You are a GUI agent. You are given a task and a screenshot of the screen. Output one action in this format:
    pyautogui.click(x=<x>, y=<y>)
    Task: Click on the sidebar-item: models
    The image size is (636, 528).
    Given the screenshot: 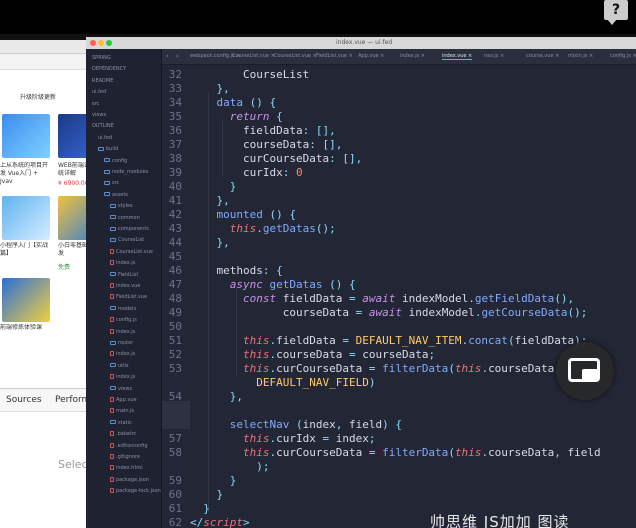 What is the action you would take?
    pyautogui.click(x=123, y=309)
    